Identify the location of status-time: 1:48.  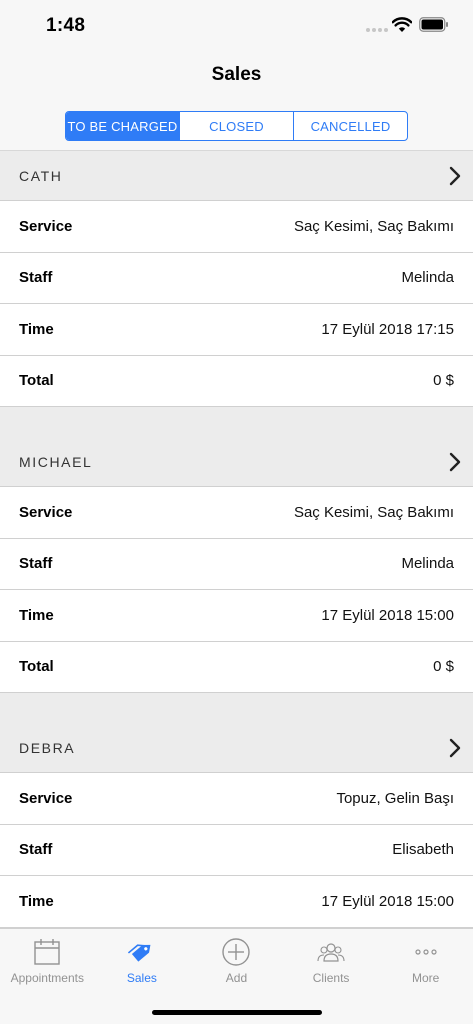
(66, 25).